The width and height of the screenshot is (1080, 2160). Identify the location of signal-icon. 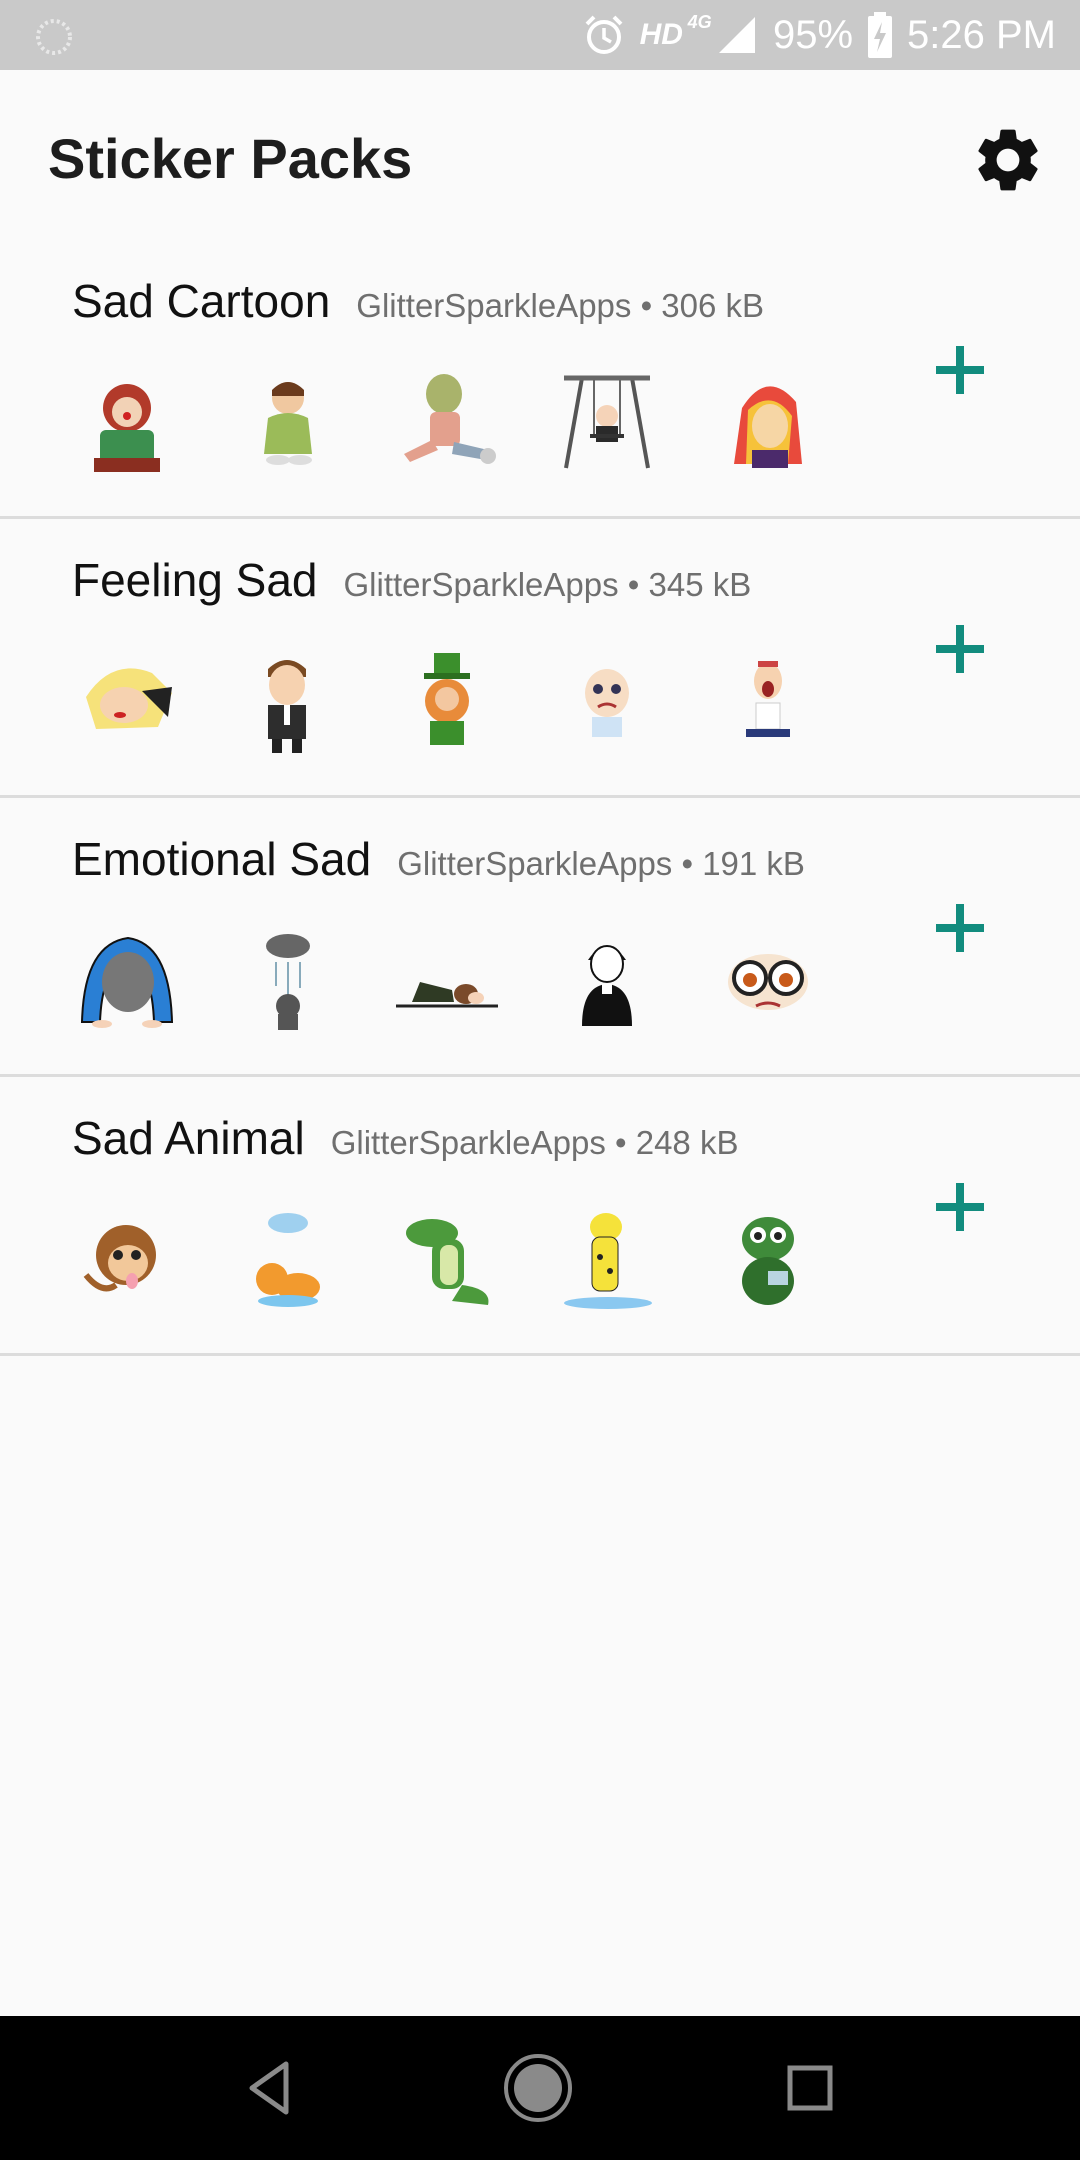
(736, 35).